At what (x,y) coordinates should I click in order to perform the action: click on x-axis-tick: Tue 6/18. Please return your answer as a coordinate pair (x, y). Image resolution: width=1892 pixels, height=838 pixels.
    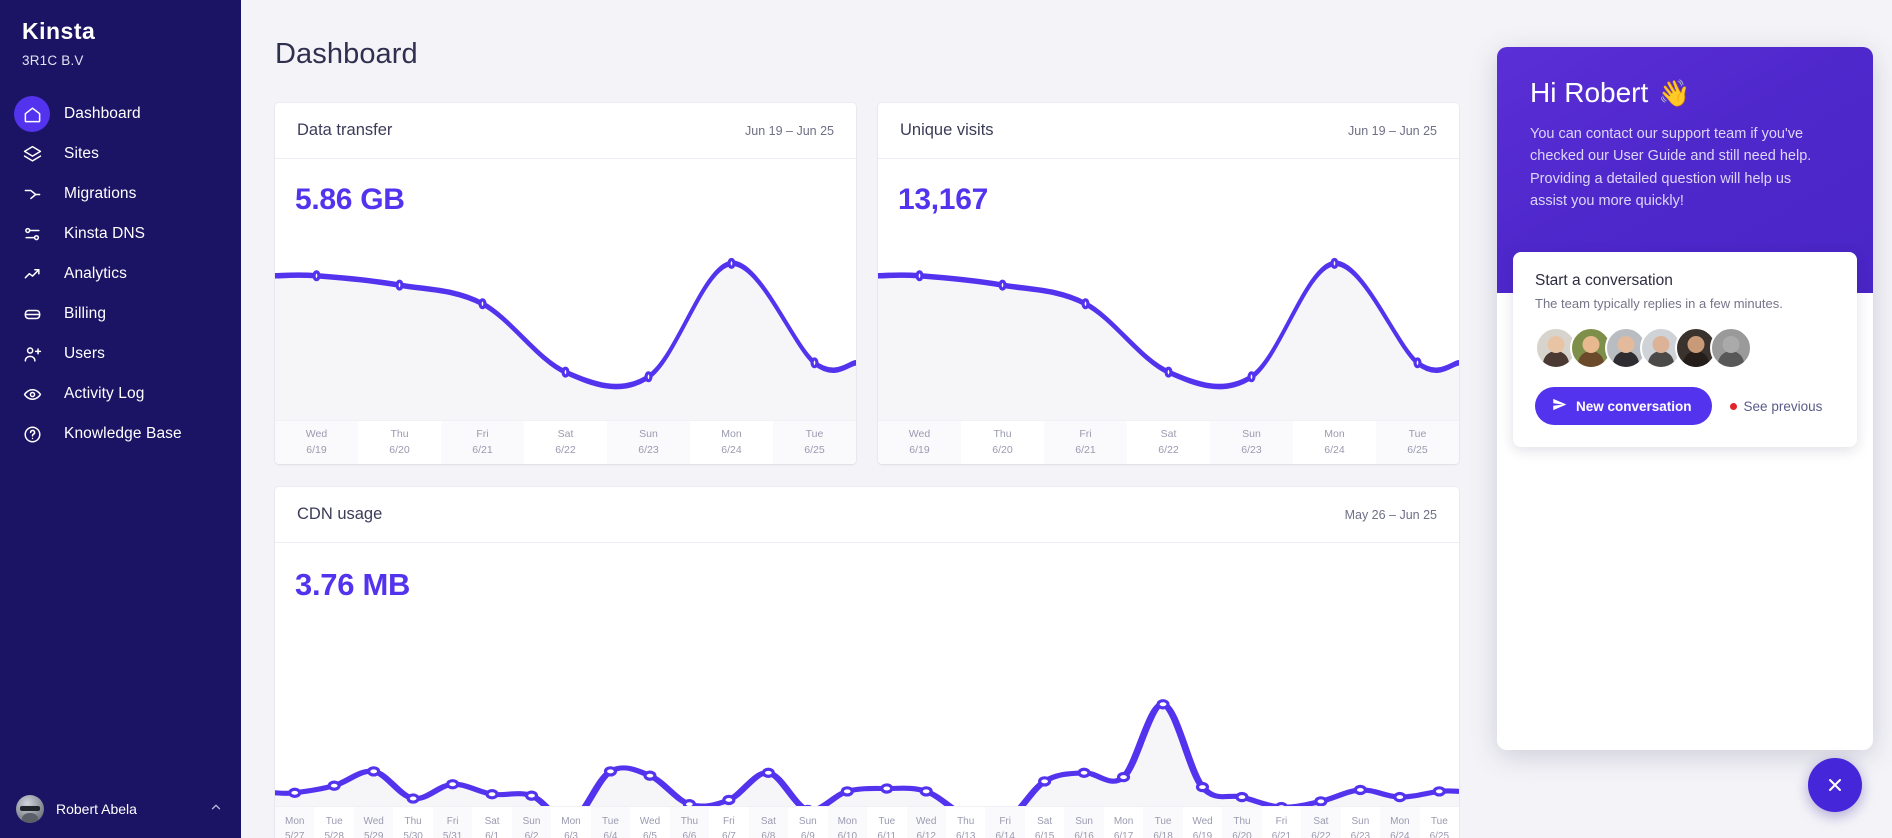
    Looking at the image, I should click on (1162, 822).